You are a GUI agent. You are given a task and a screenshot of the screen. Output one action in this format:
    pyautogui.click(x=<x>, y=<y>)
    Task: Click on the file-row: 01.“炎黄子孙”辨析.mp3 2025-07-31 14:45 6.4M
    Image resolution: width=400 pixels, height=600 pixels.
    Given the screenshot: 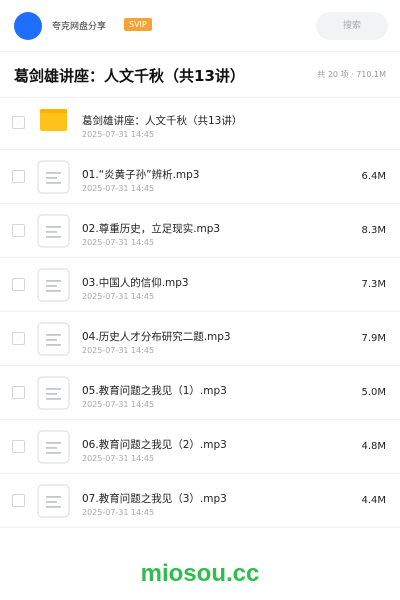 What is the action you would take?
    pyautogui.click(x=200, y=177)
    